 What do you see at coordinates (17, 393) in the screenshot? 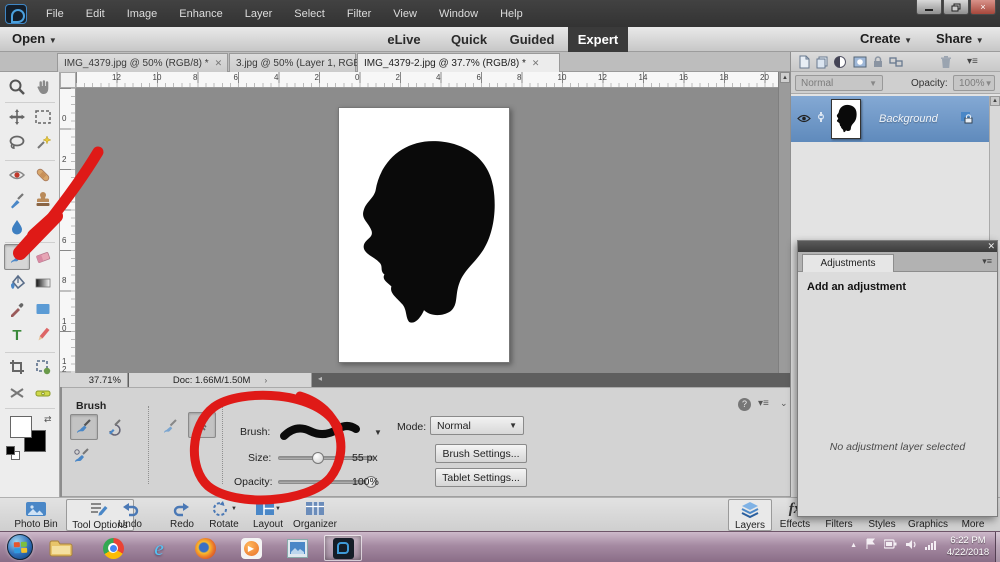
I see `straighten-tool-icon` at bounding box center [17, 393].